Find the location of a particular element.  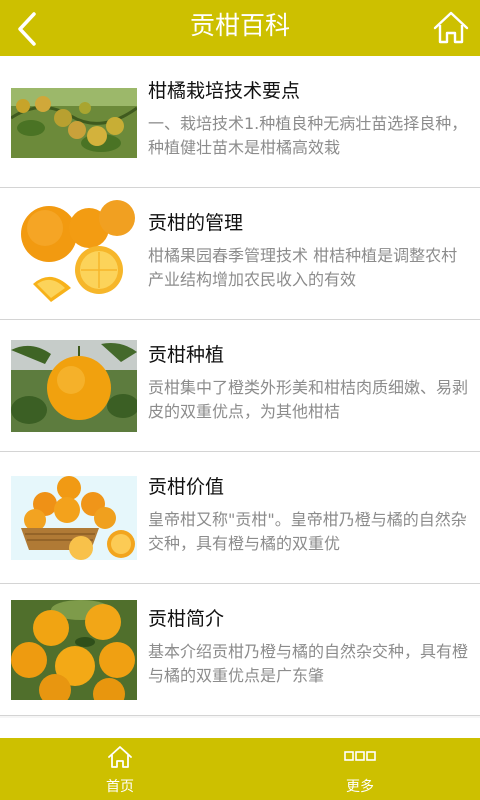

more-dots-icon is located at coordinates (360, 756).